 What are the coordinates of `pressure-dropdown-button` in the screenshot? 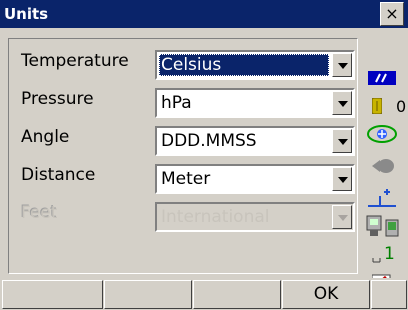 It's located at (342, 103).